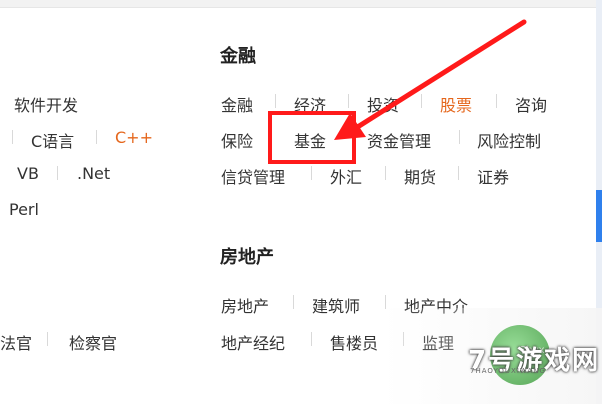 The height and width of the screenshot is (404, 602). What do you see at coordinates (253, 176) in the screenshot?
I see `category-credit-management: 信贷管理` at bounding box center [253, 176].